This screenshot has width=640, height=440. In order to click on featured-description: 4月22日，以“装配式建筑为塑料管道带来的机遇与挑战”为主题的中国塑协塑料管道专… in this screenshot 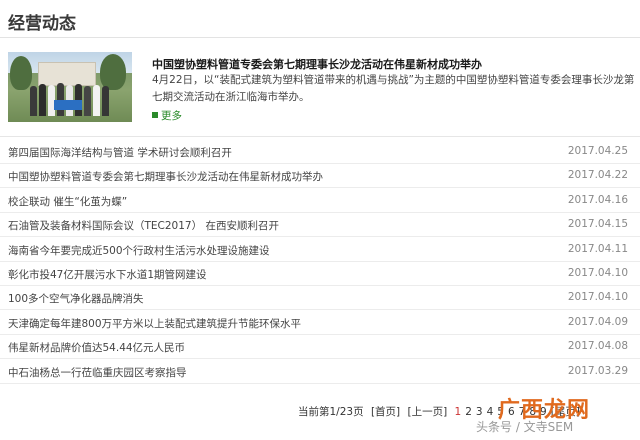, I will do `click(393, 88)`.